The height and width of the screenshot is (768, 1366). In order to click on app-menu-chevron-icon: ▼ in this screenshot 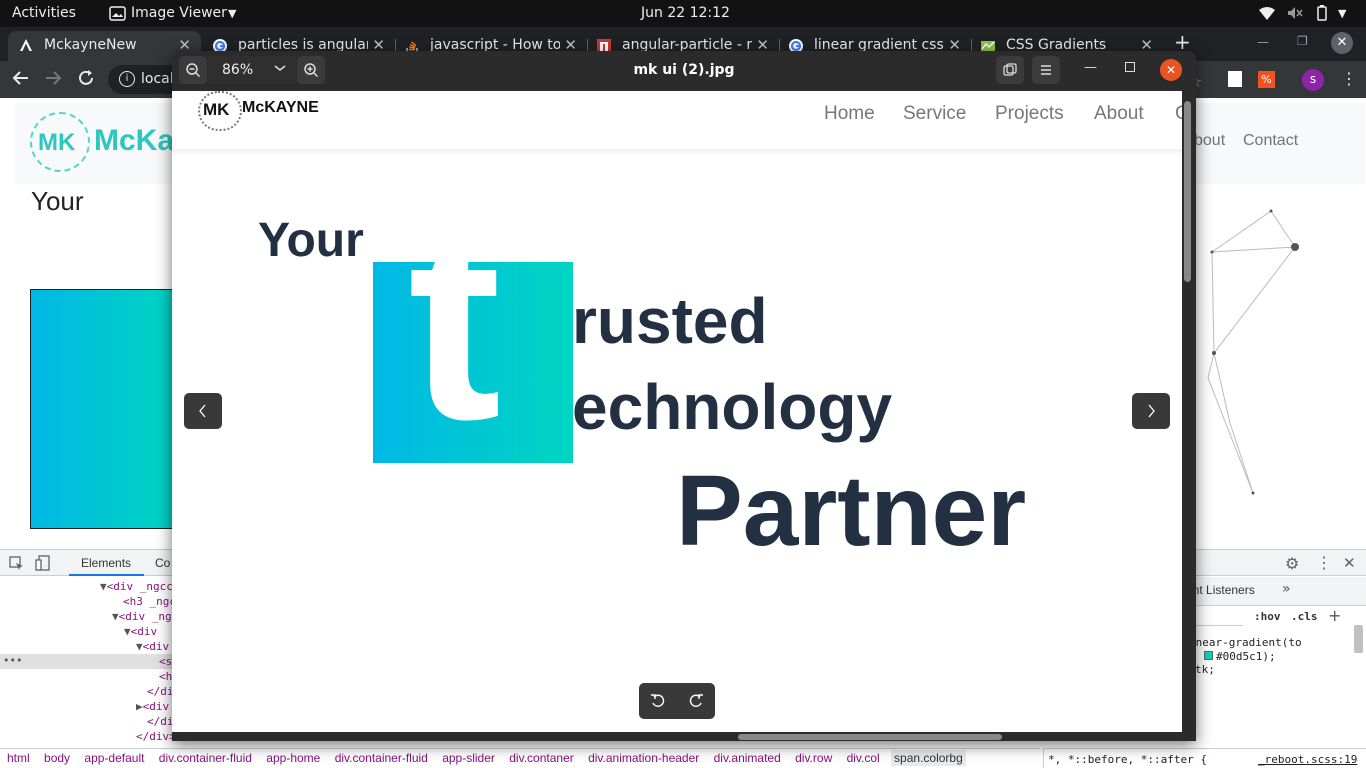, I will do `click(232, 13)`.